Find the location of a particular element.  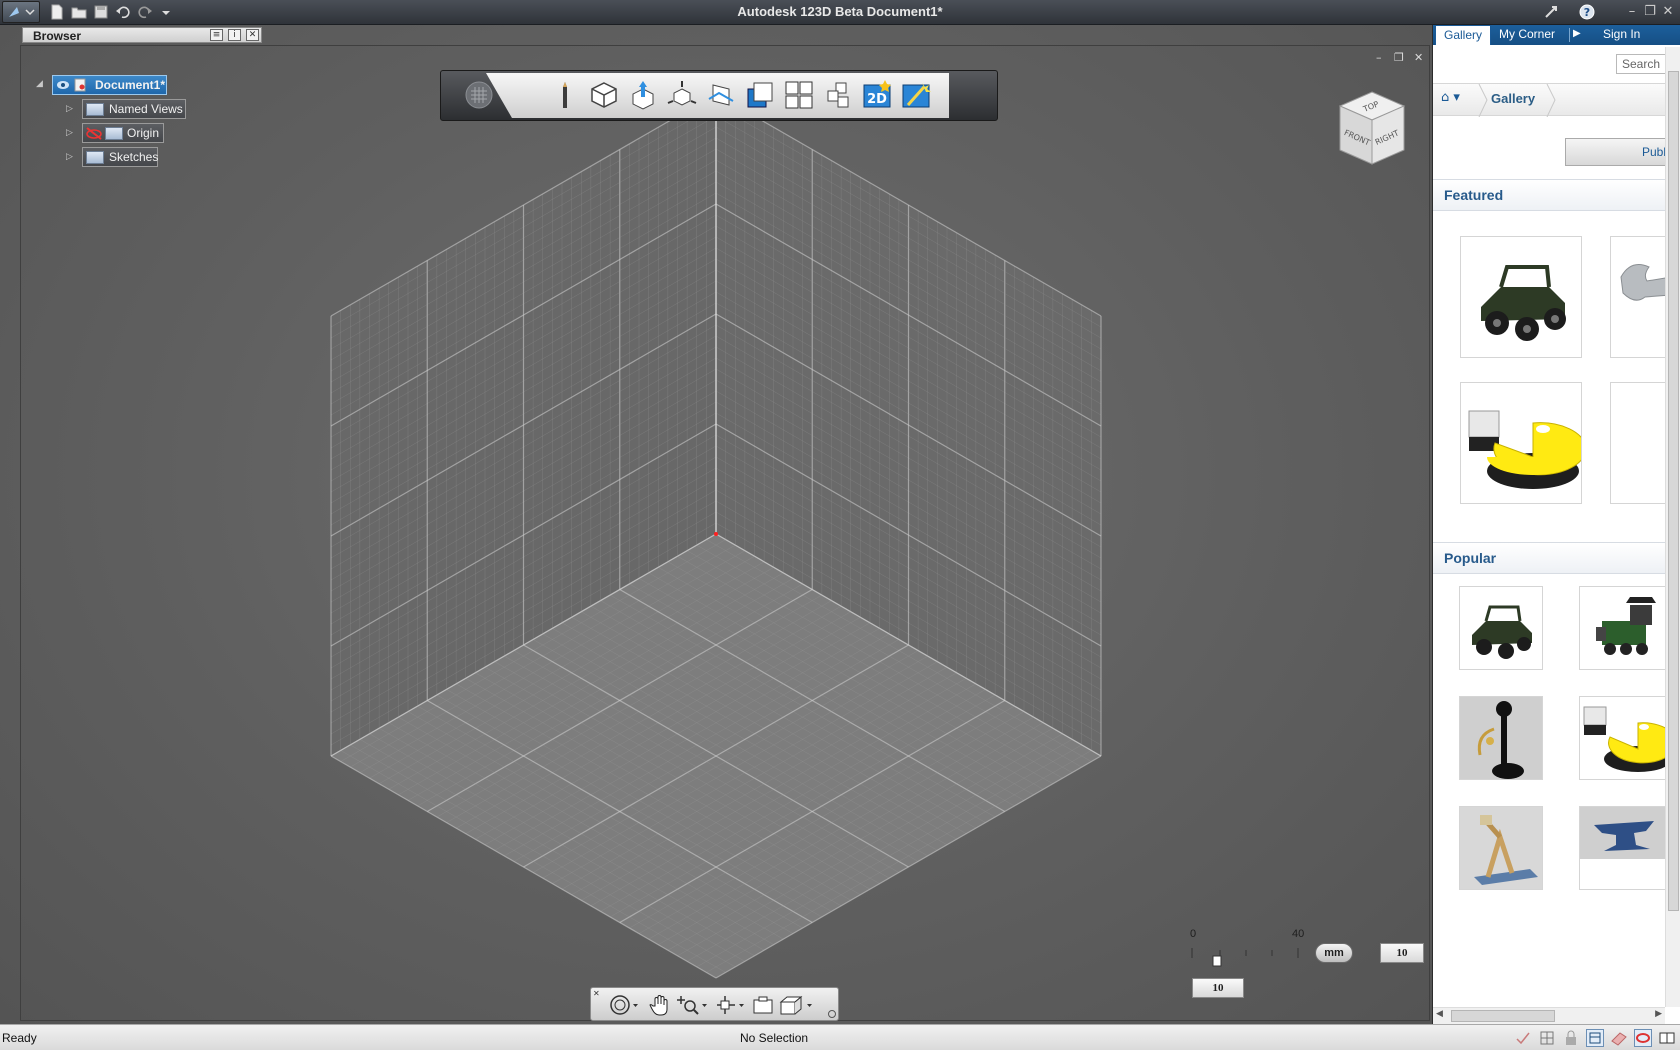

home-icon: ⌂ ▾ is located at coordinates (1459, 101).